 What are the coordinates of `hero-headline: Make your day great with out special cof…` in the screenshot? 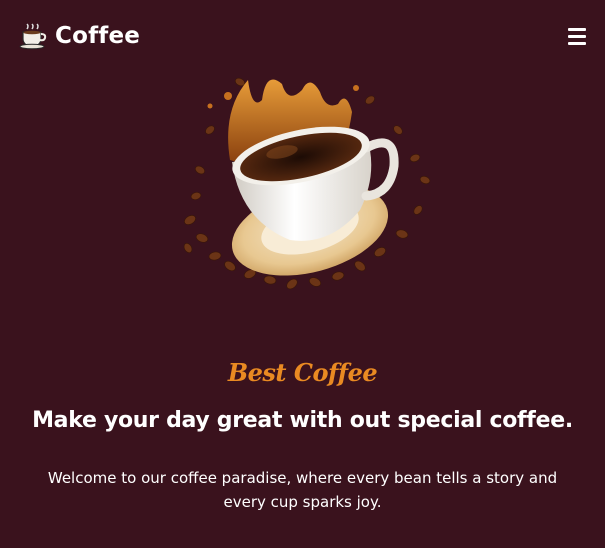 It's located at (302, 420).